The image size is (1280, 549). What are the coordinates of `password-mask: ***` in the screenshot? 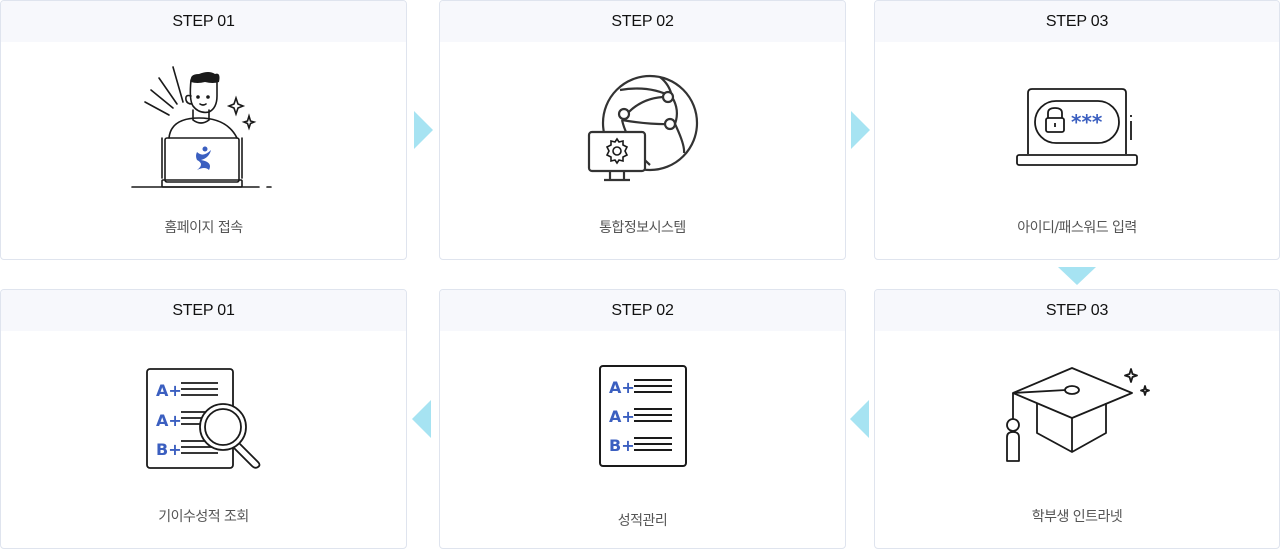 It's located at (1087, 122).